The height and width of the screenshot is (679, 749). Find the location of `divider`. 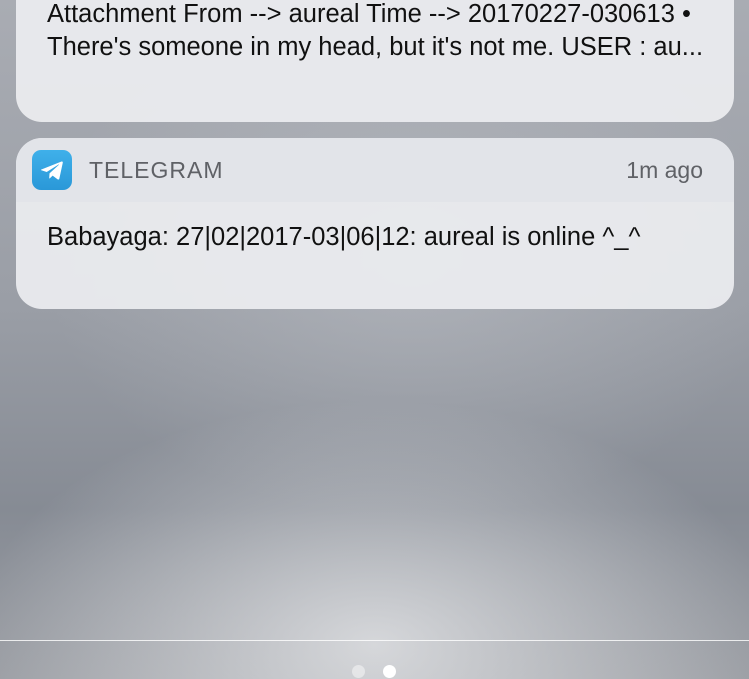

divider is located at coordinates (374, 640).